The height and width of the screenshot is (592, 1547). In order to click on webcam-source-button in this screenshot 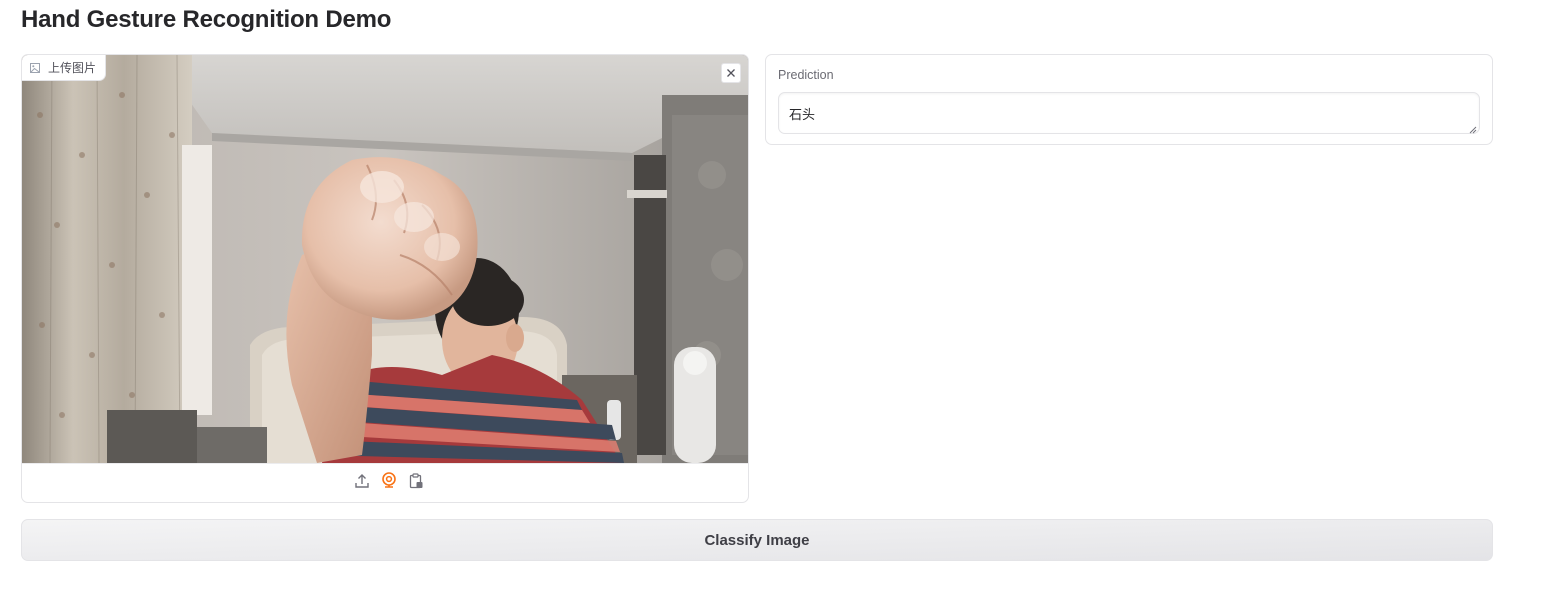, I will do `click(389, 483)`.